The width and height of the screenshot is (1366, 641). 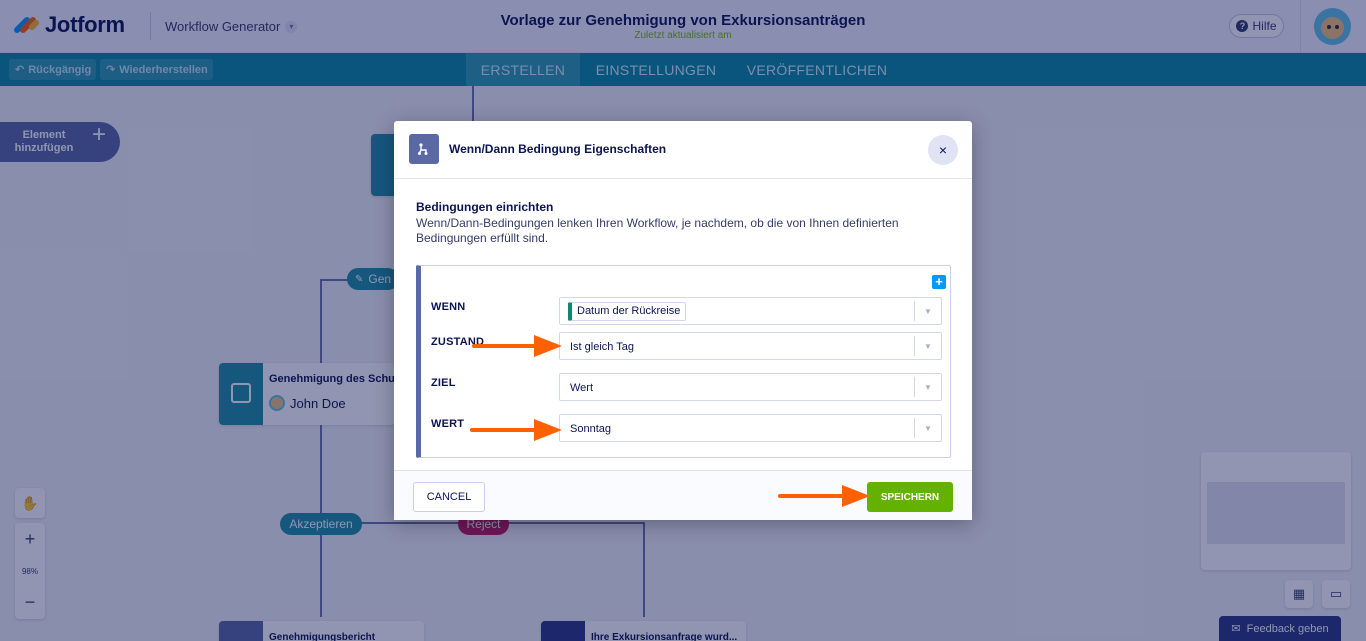 What do you see at coordinates (824, 496) in the screenshot?
I see `annotation-arrow-save` at bounding box center [824, 496].